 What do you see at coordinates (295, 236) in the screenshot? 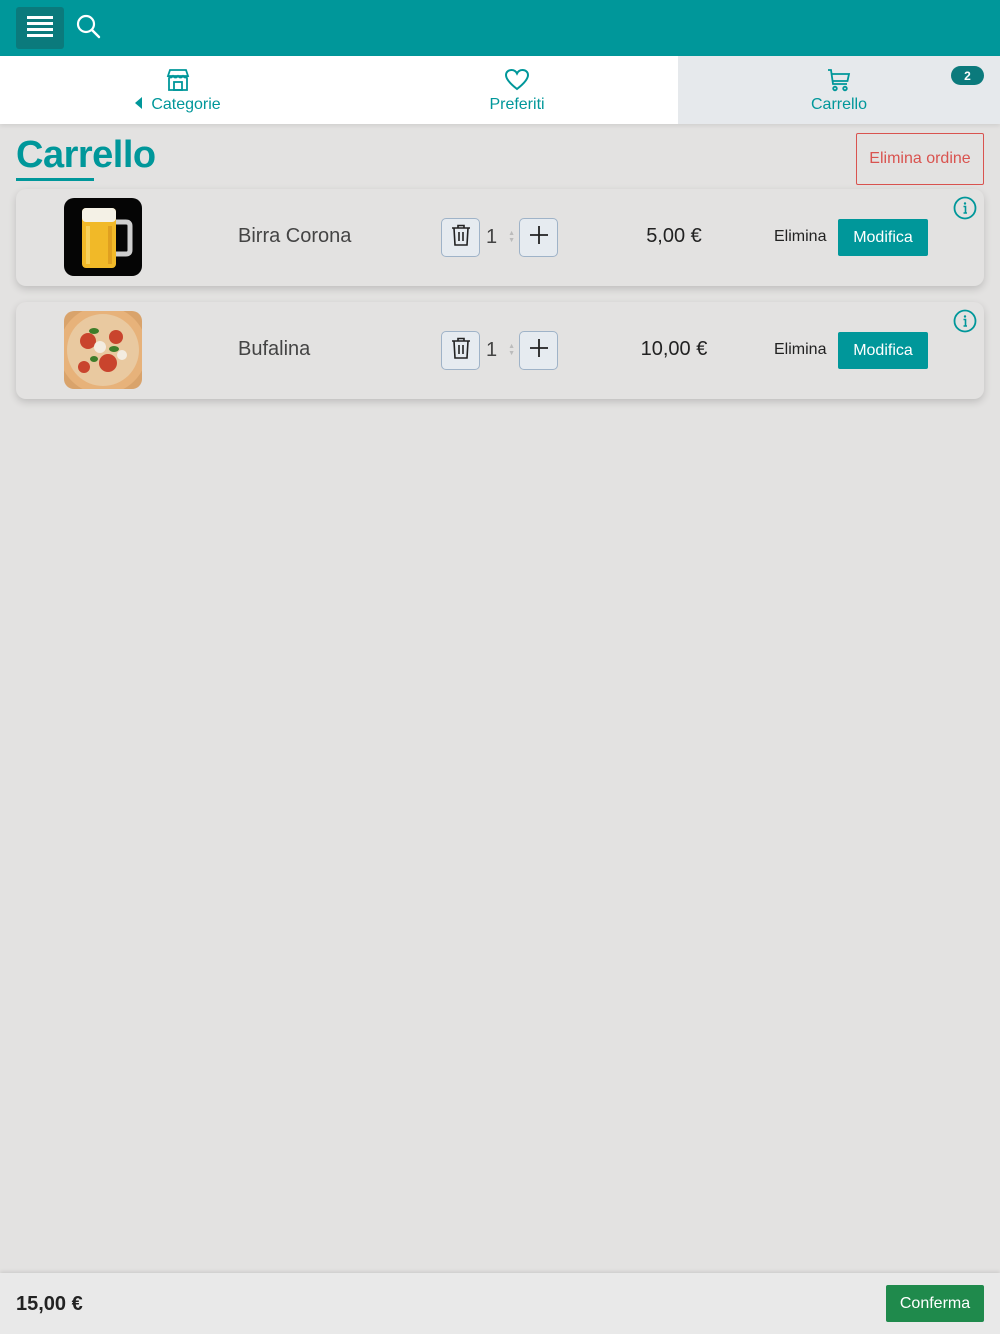
I see `product-name: Birra Corona` at bounding box center [295, 236].